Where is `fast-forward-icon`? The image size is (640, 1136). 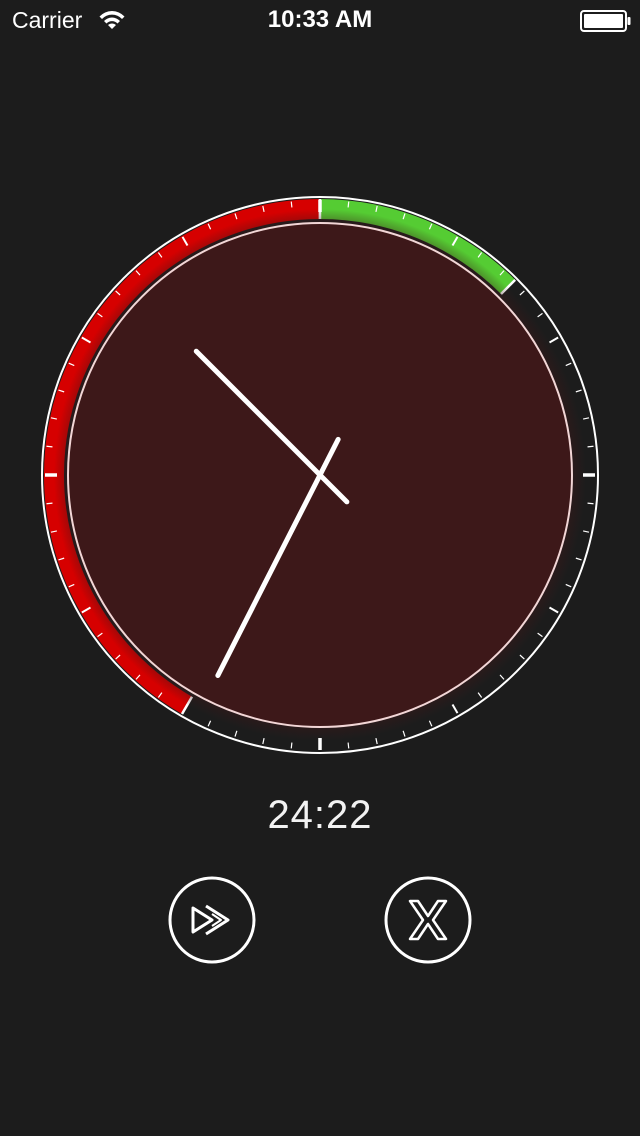
fast-forward-icon is located at coordinates (212, 920).